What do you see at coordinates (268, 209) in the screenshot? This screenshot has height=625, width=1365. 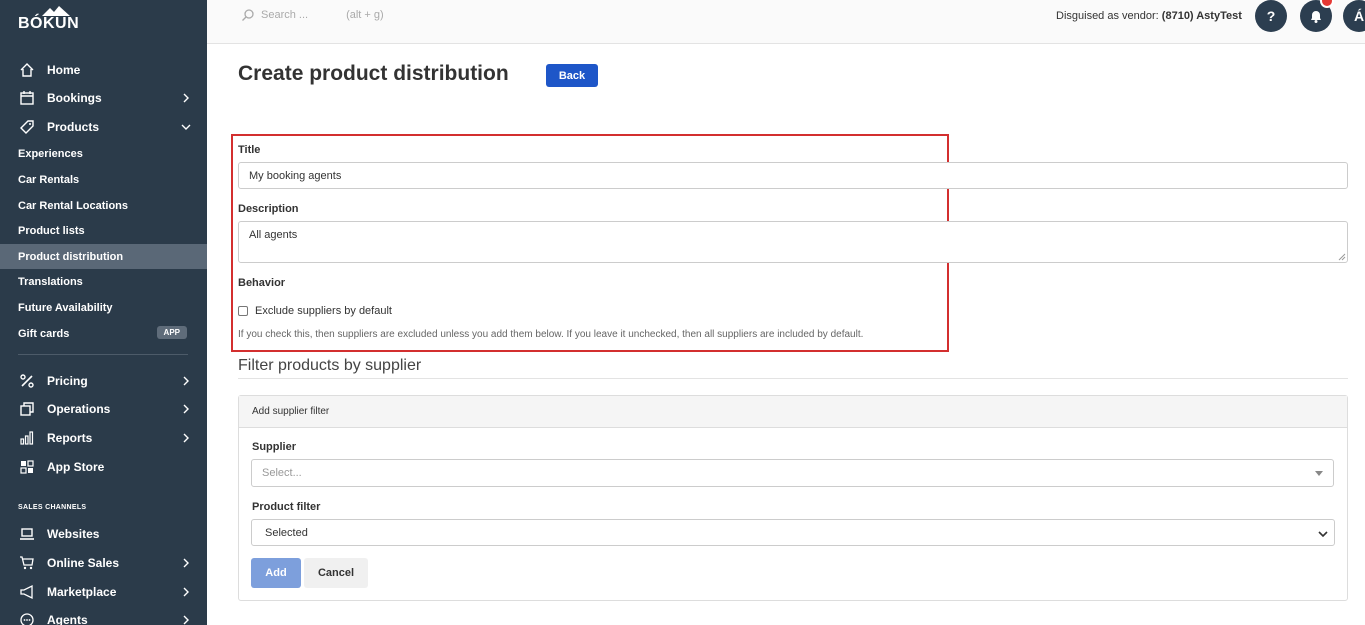 I see `description-label: Description` at bounding box center [268, 209].